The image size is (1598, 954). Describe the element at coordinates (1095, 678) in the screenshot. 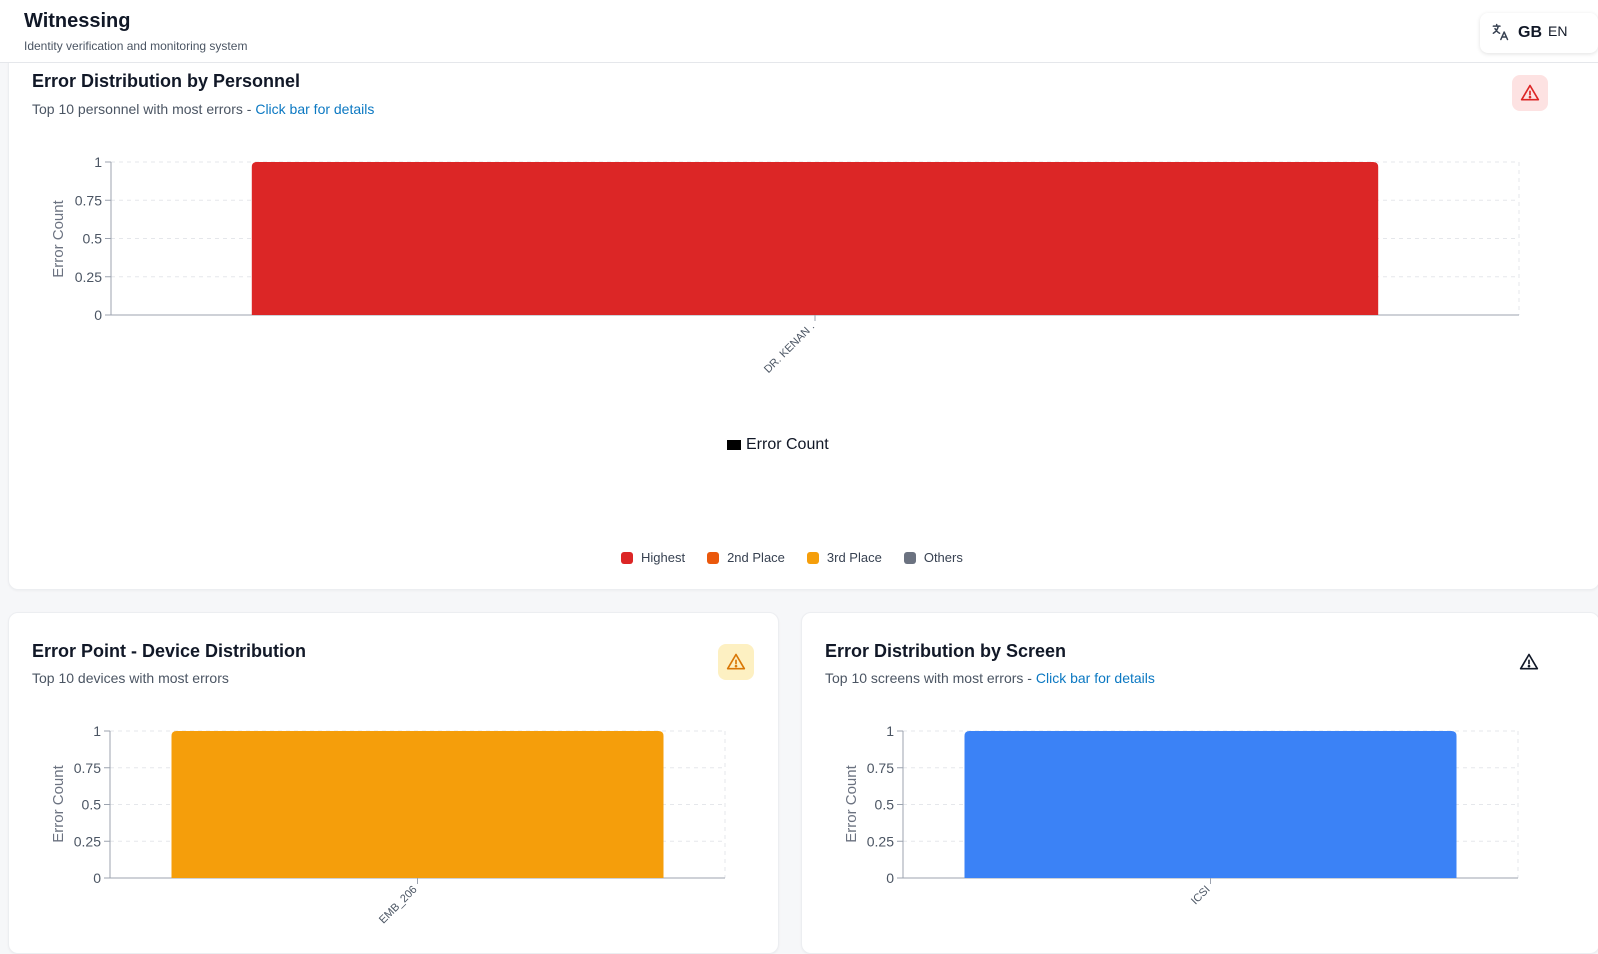

I see `screen-details-link: Click bar for details` at that location.